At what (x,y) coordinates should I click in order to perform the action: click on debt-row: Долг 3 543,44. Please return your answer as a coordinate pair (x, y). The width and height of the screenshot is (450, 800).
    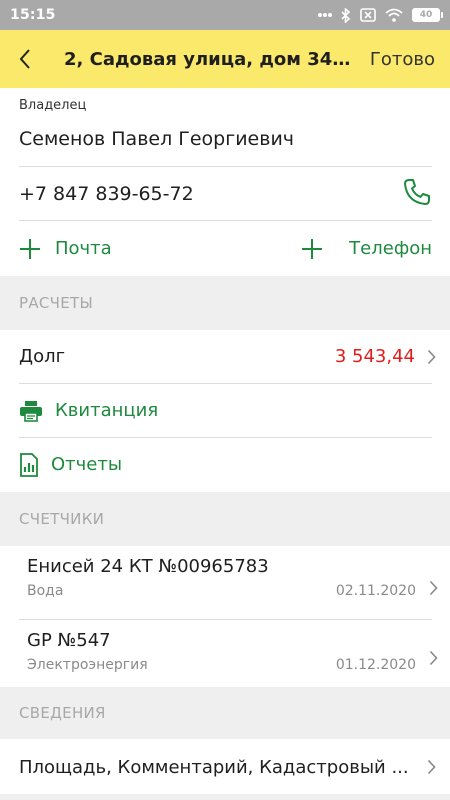
    Looking at the image, I should click on (225, 356).